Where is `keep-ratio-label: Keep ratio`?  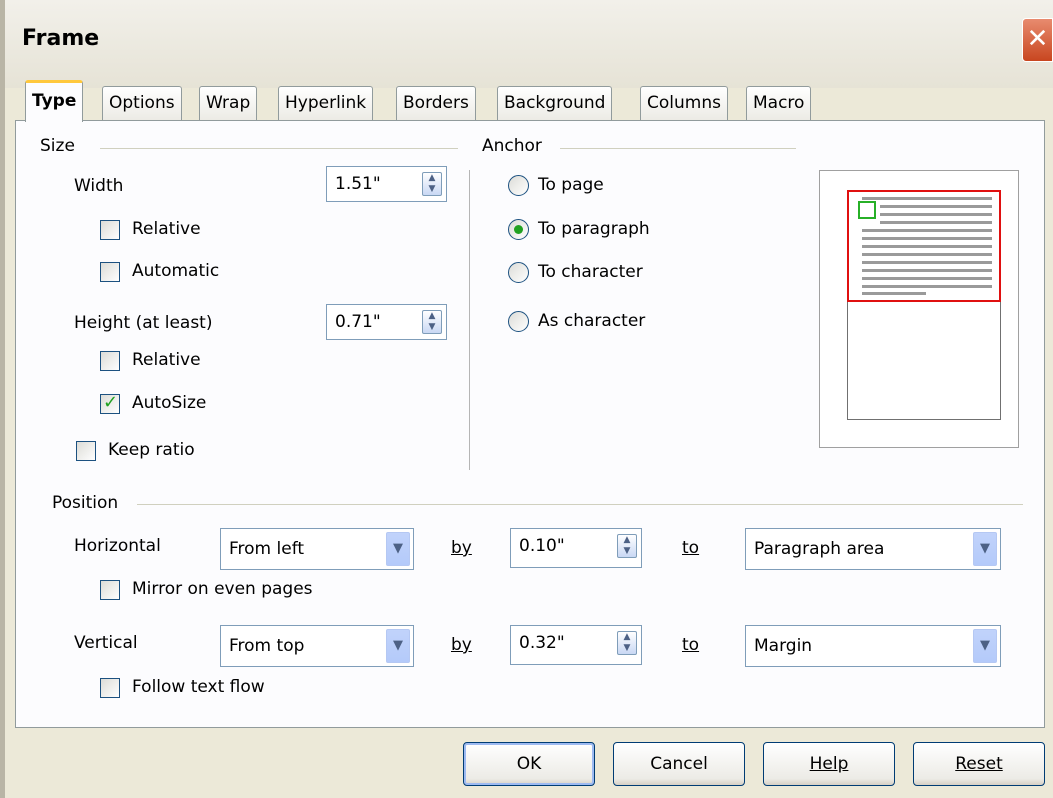 keep-ratio-label: Keep ratio is located at coordinates (151, 450).